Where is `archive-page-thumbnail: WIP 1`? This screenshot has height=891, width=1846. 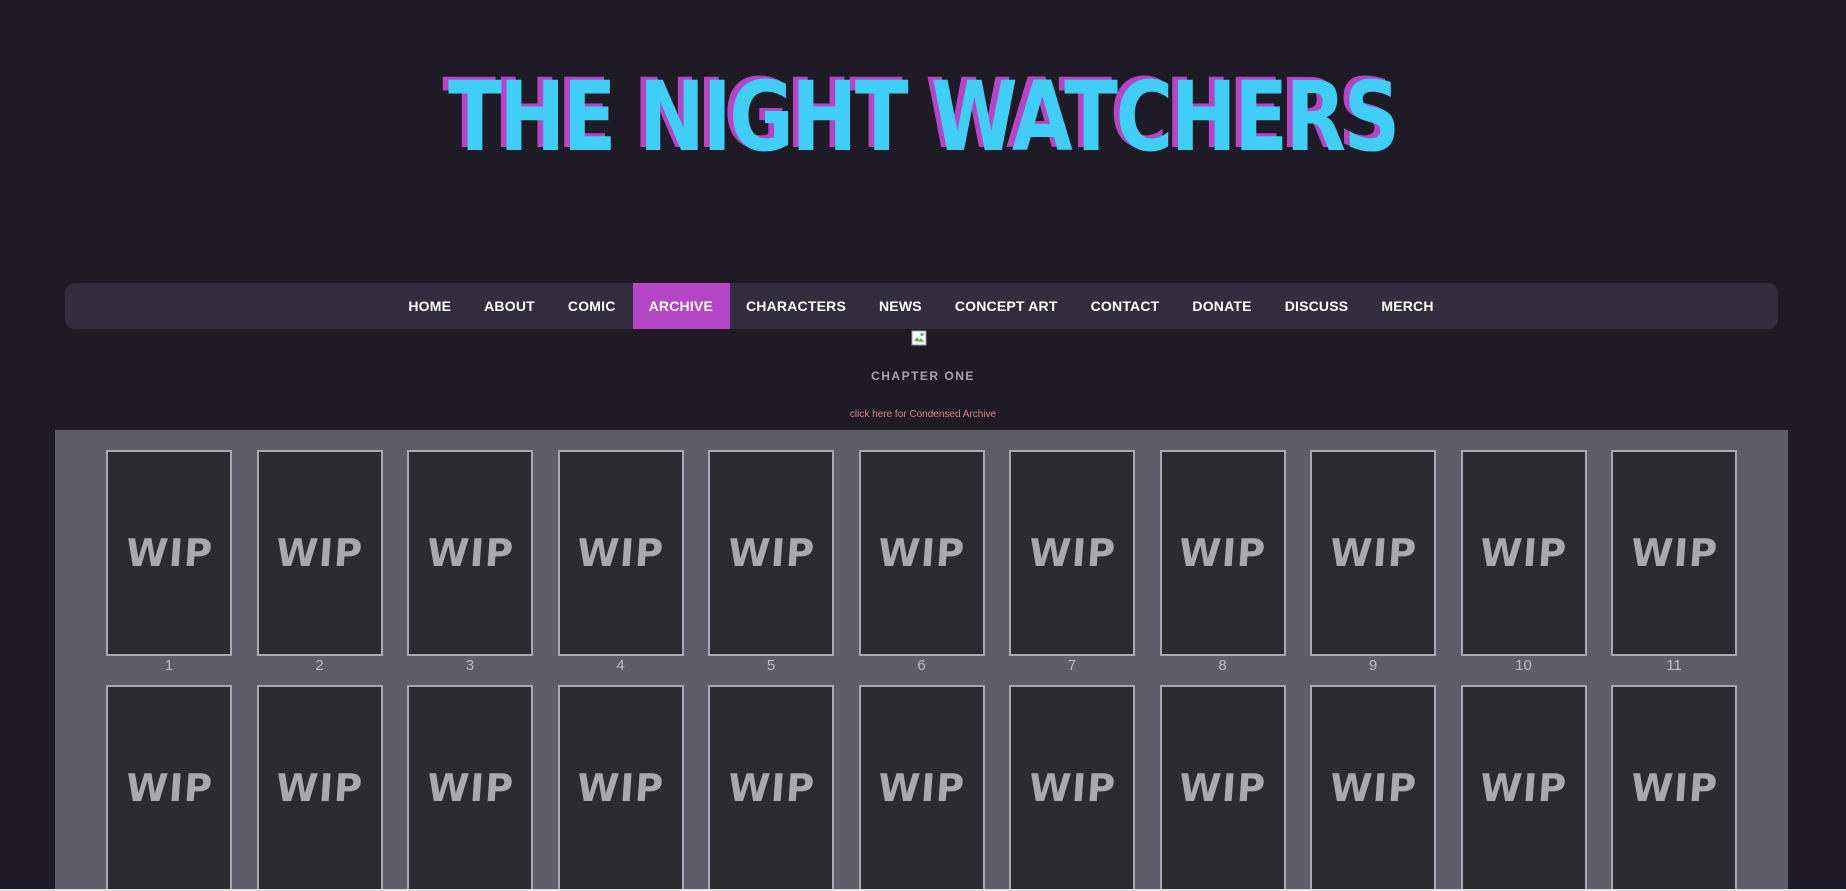 archive-page-thumbnail: WIP 1 is located at coordinates (169, 567).